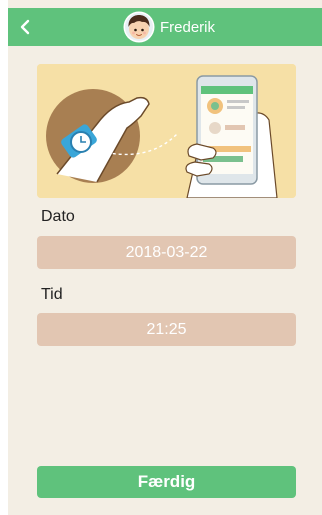 Image resolution: width=322 pixels, height=515 pixels. I want to click on date-field: 2018-03-22, so click(166, 252).